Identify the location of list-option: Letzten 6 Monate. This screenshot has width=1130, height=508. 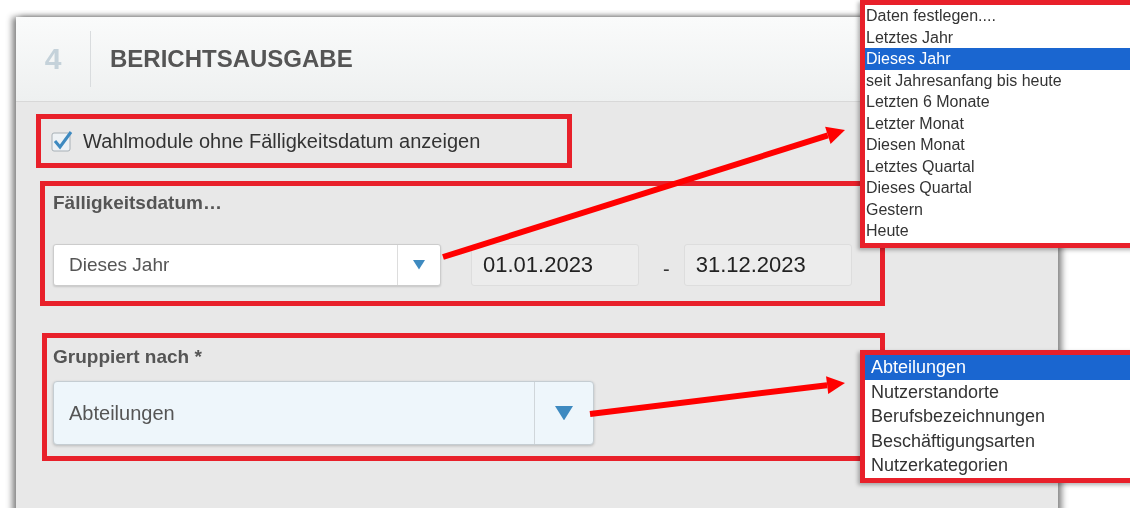
(997, 102).